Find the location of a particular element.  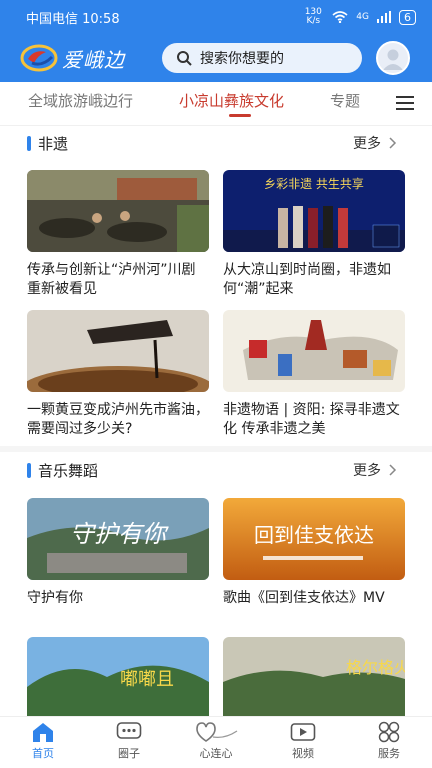

logo-text: 爱峨边 is located at coordinates (93, 59).